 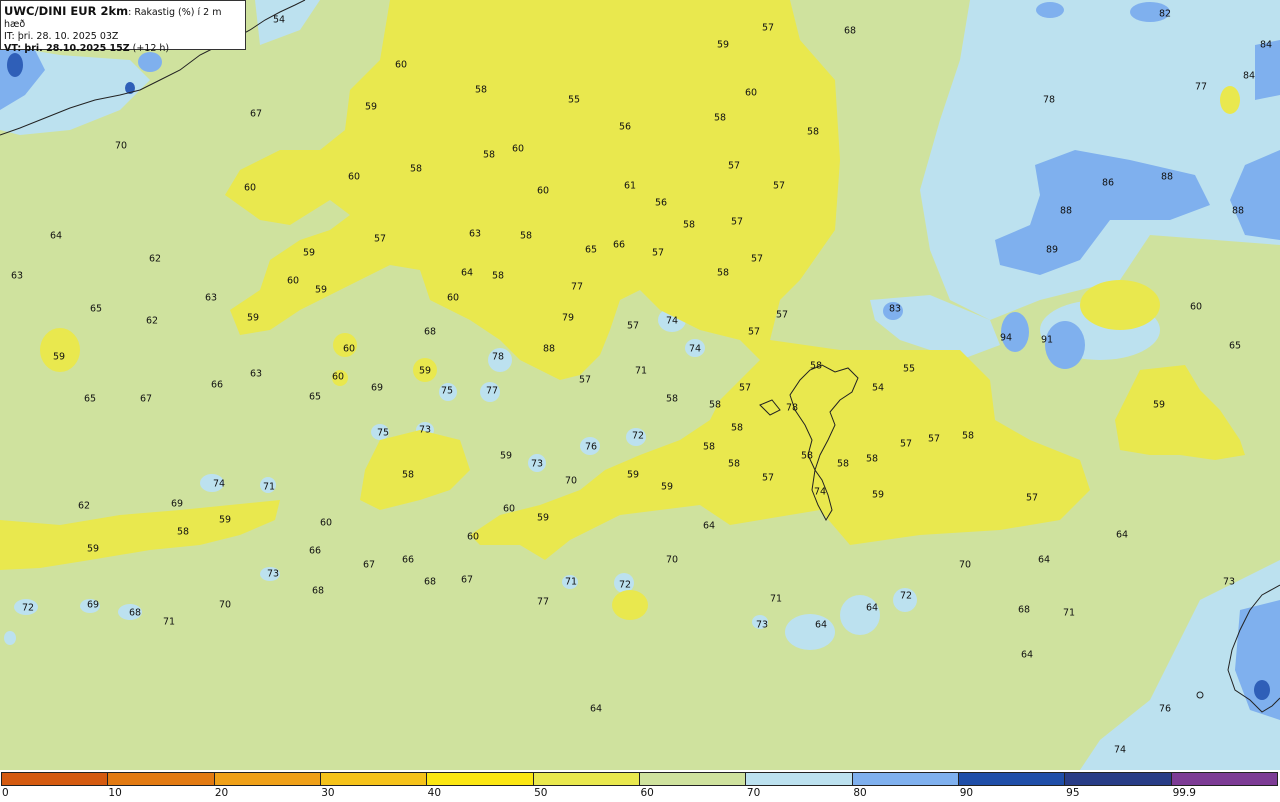 I want to click on legend-label: 70, so click(x=753, y=793).